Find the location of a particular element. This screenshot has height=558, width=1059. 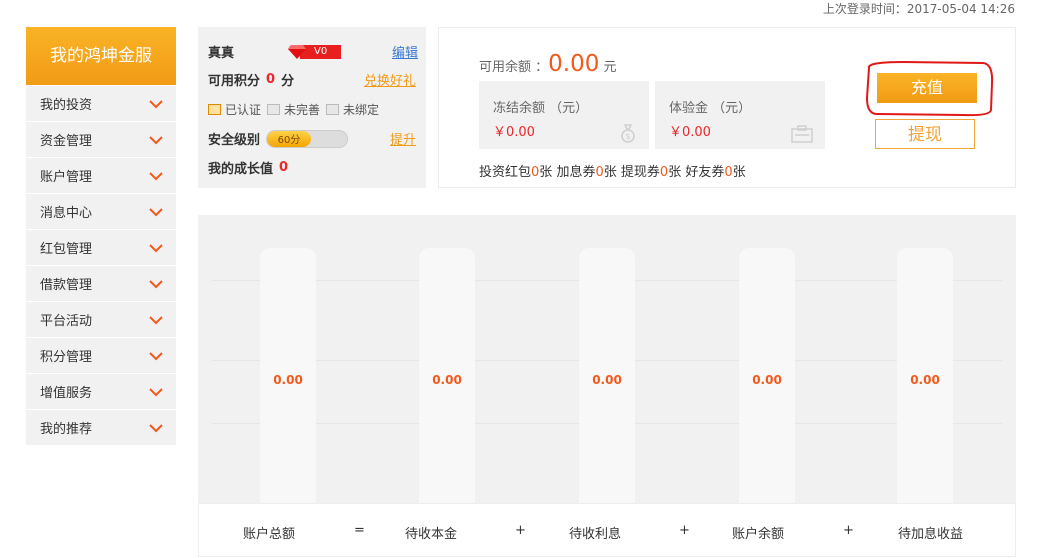

sidebar-item: 积分管理 is located at coordinates (101, 355).